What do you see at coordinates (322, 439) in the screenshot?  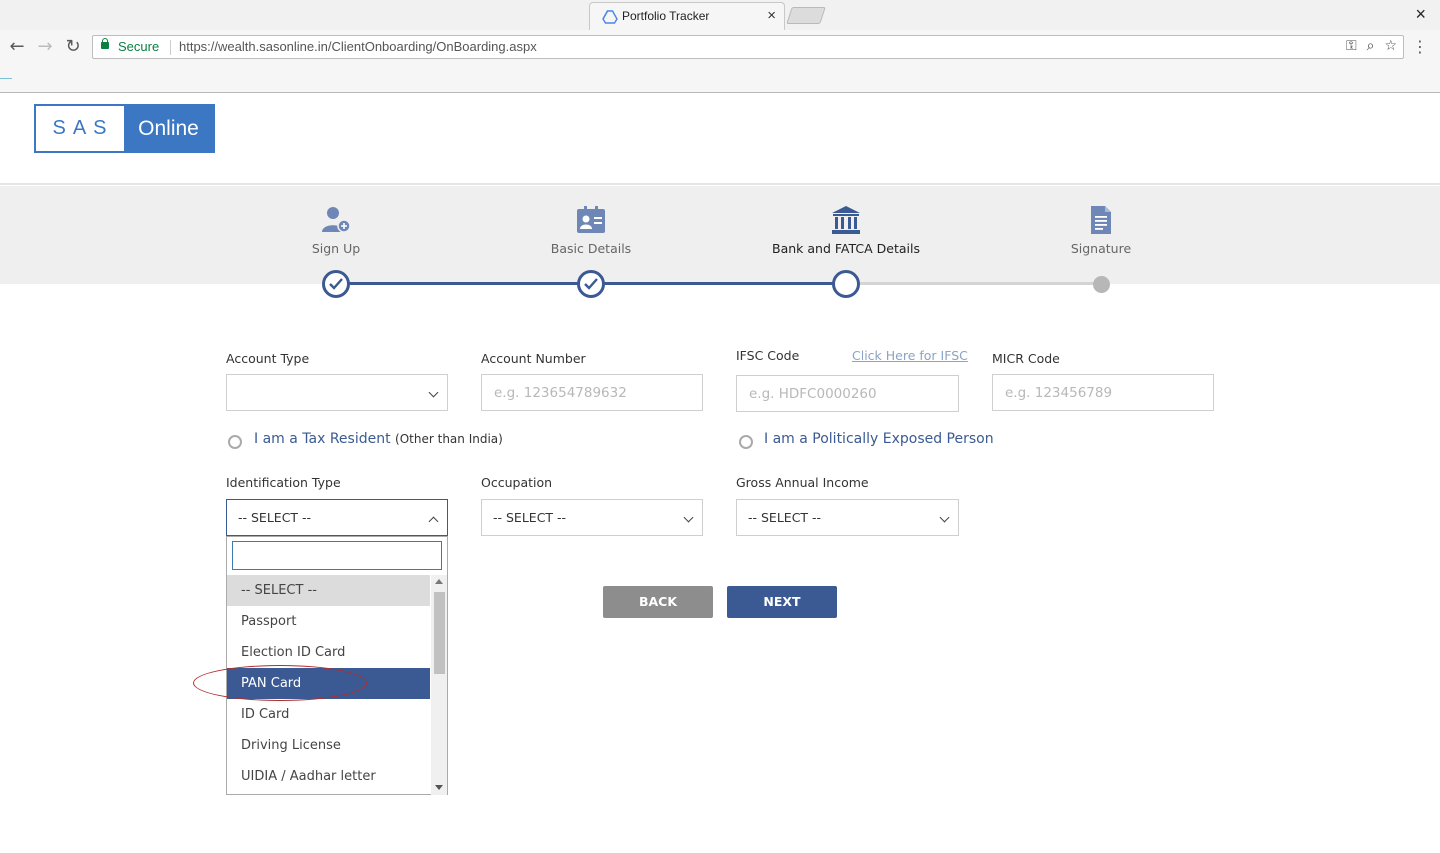 I see `tax-resident-label: I am a Tax Resident` at bounding box center [322, 439].